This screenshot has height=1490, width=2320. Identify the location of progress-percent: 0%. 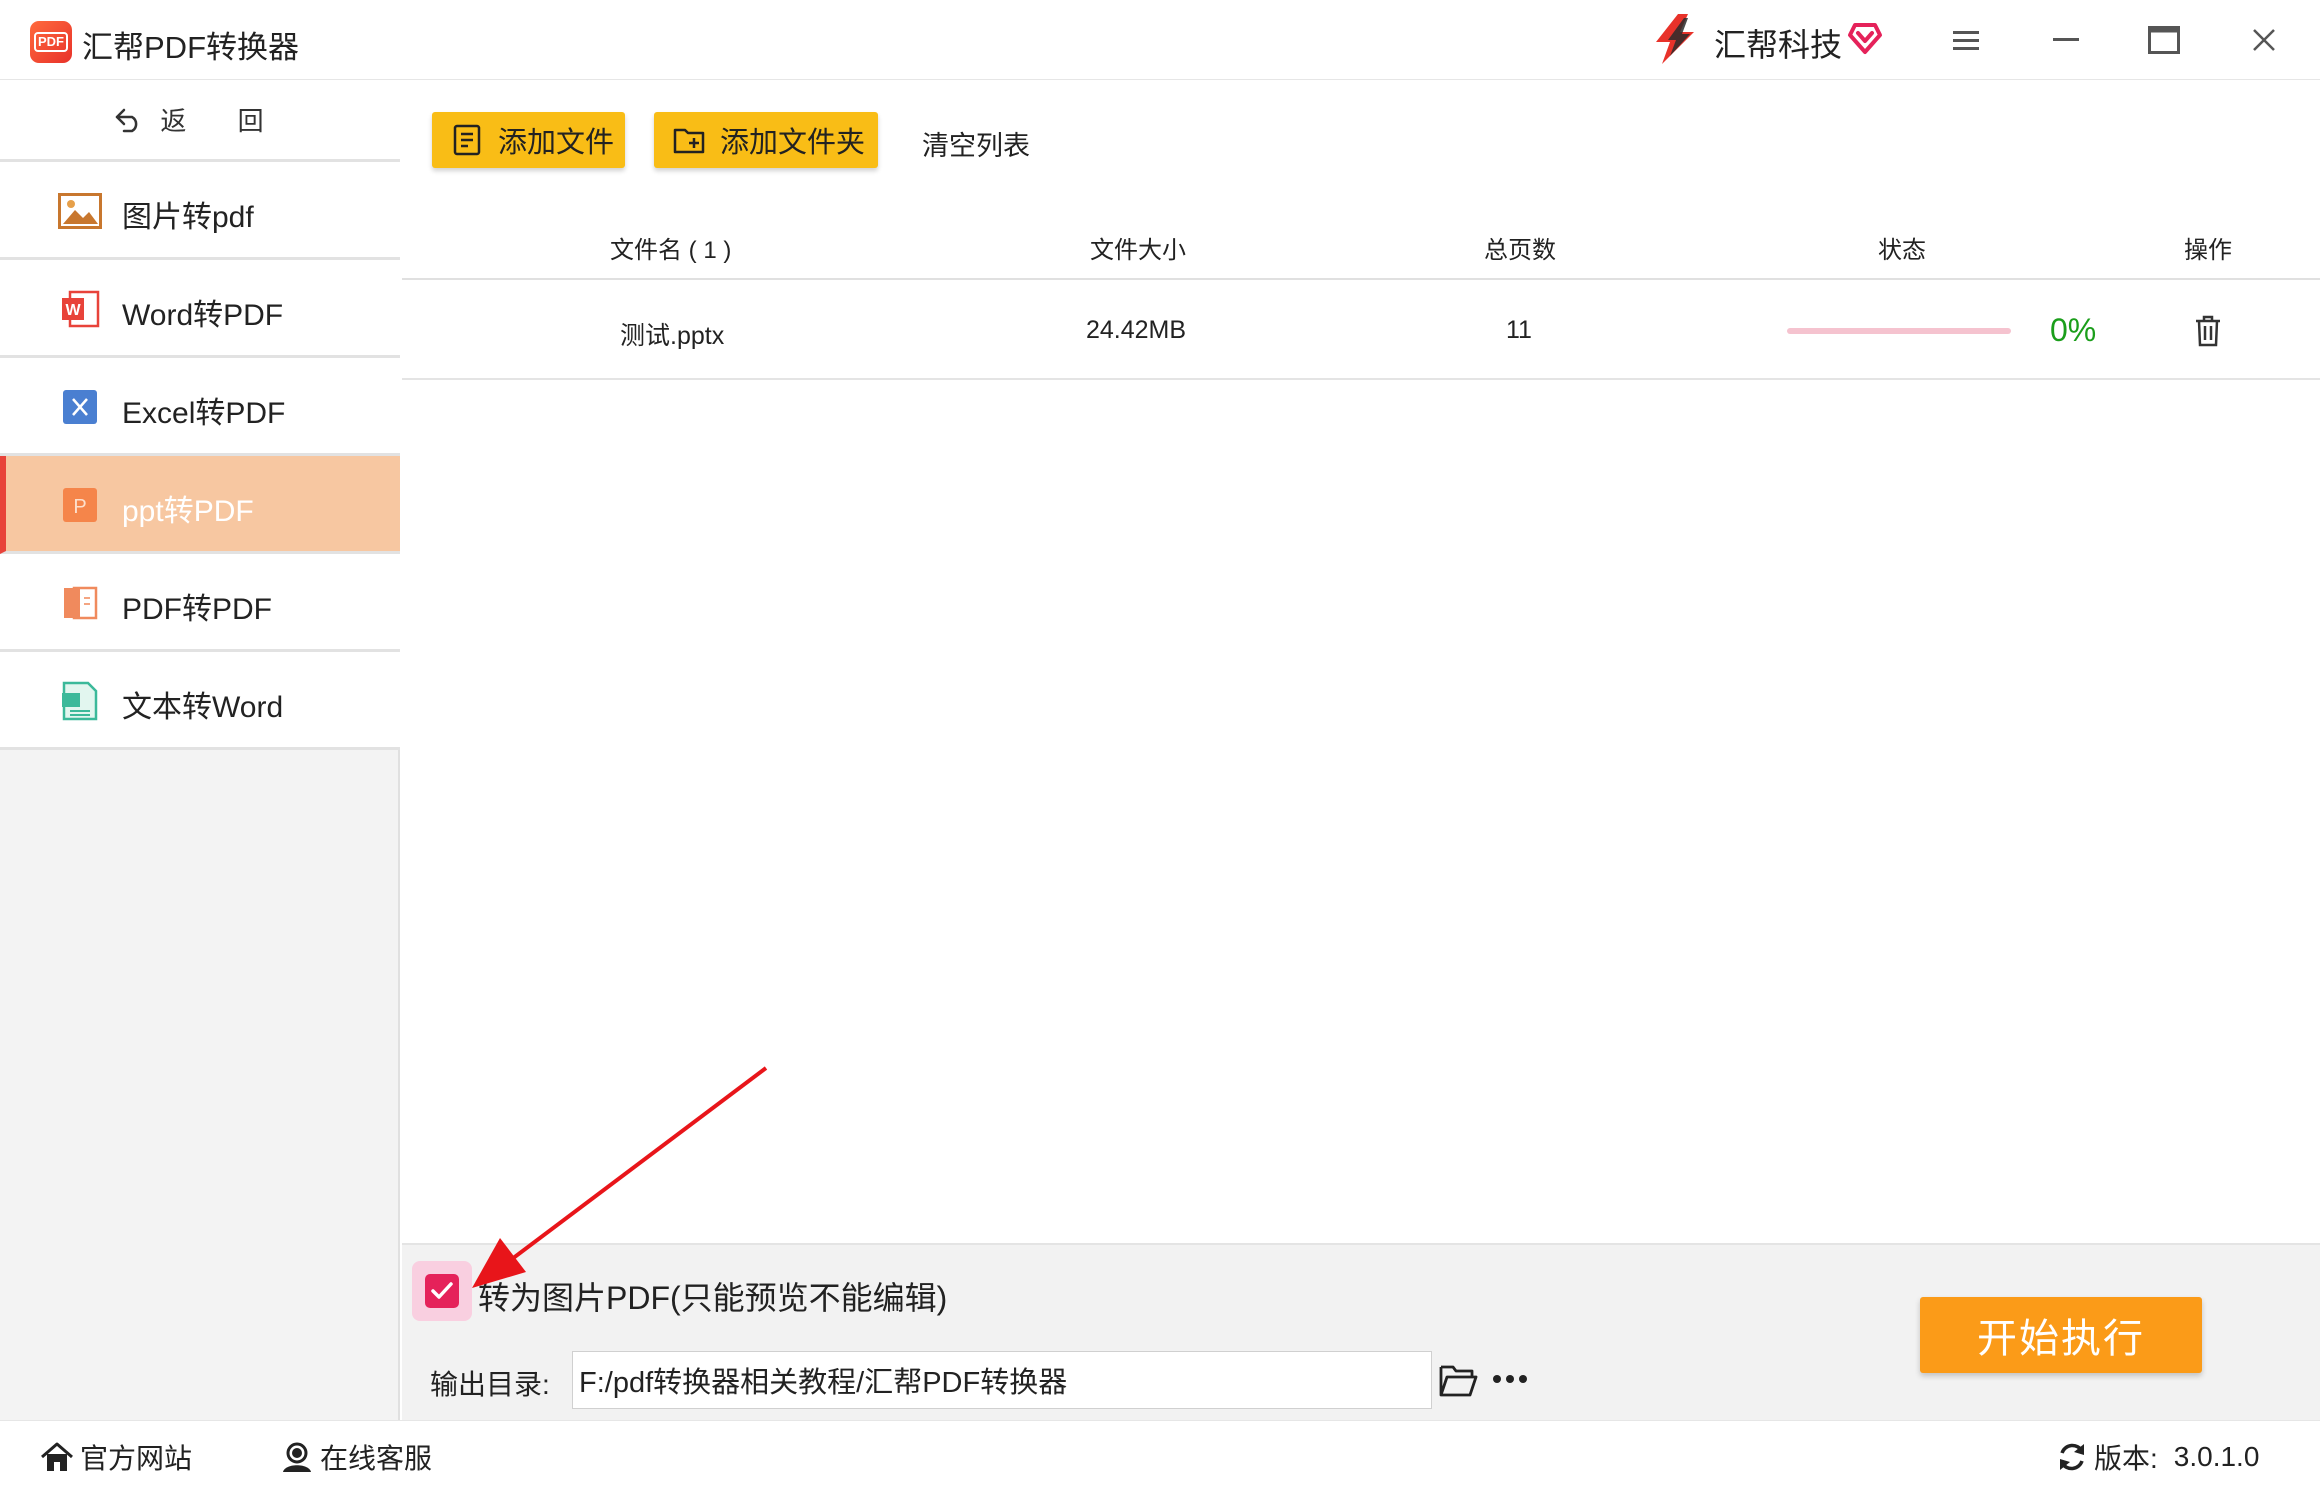
(2073, 330).